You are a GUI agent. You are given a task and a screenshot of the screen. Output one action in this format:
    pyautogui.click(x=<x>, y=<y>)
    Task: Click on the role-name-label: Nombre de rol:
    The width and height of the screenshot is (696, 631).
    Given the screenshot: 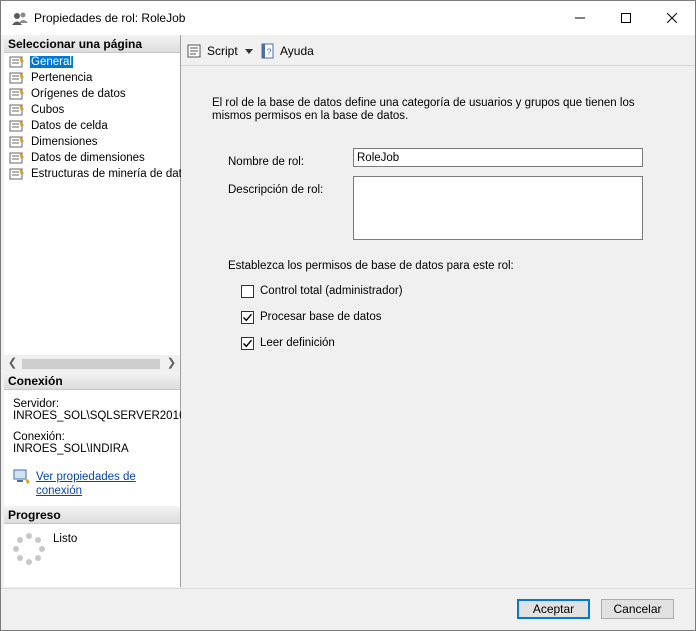 What is the action you would take?
    pyautogui.click(x=266, y=162)
    